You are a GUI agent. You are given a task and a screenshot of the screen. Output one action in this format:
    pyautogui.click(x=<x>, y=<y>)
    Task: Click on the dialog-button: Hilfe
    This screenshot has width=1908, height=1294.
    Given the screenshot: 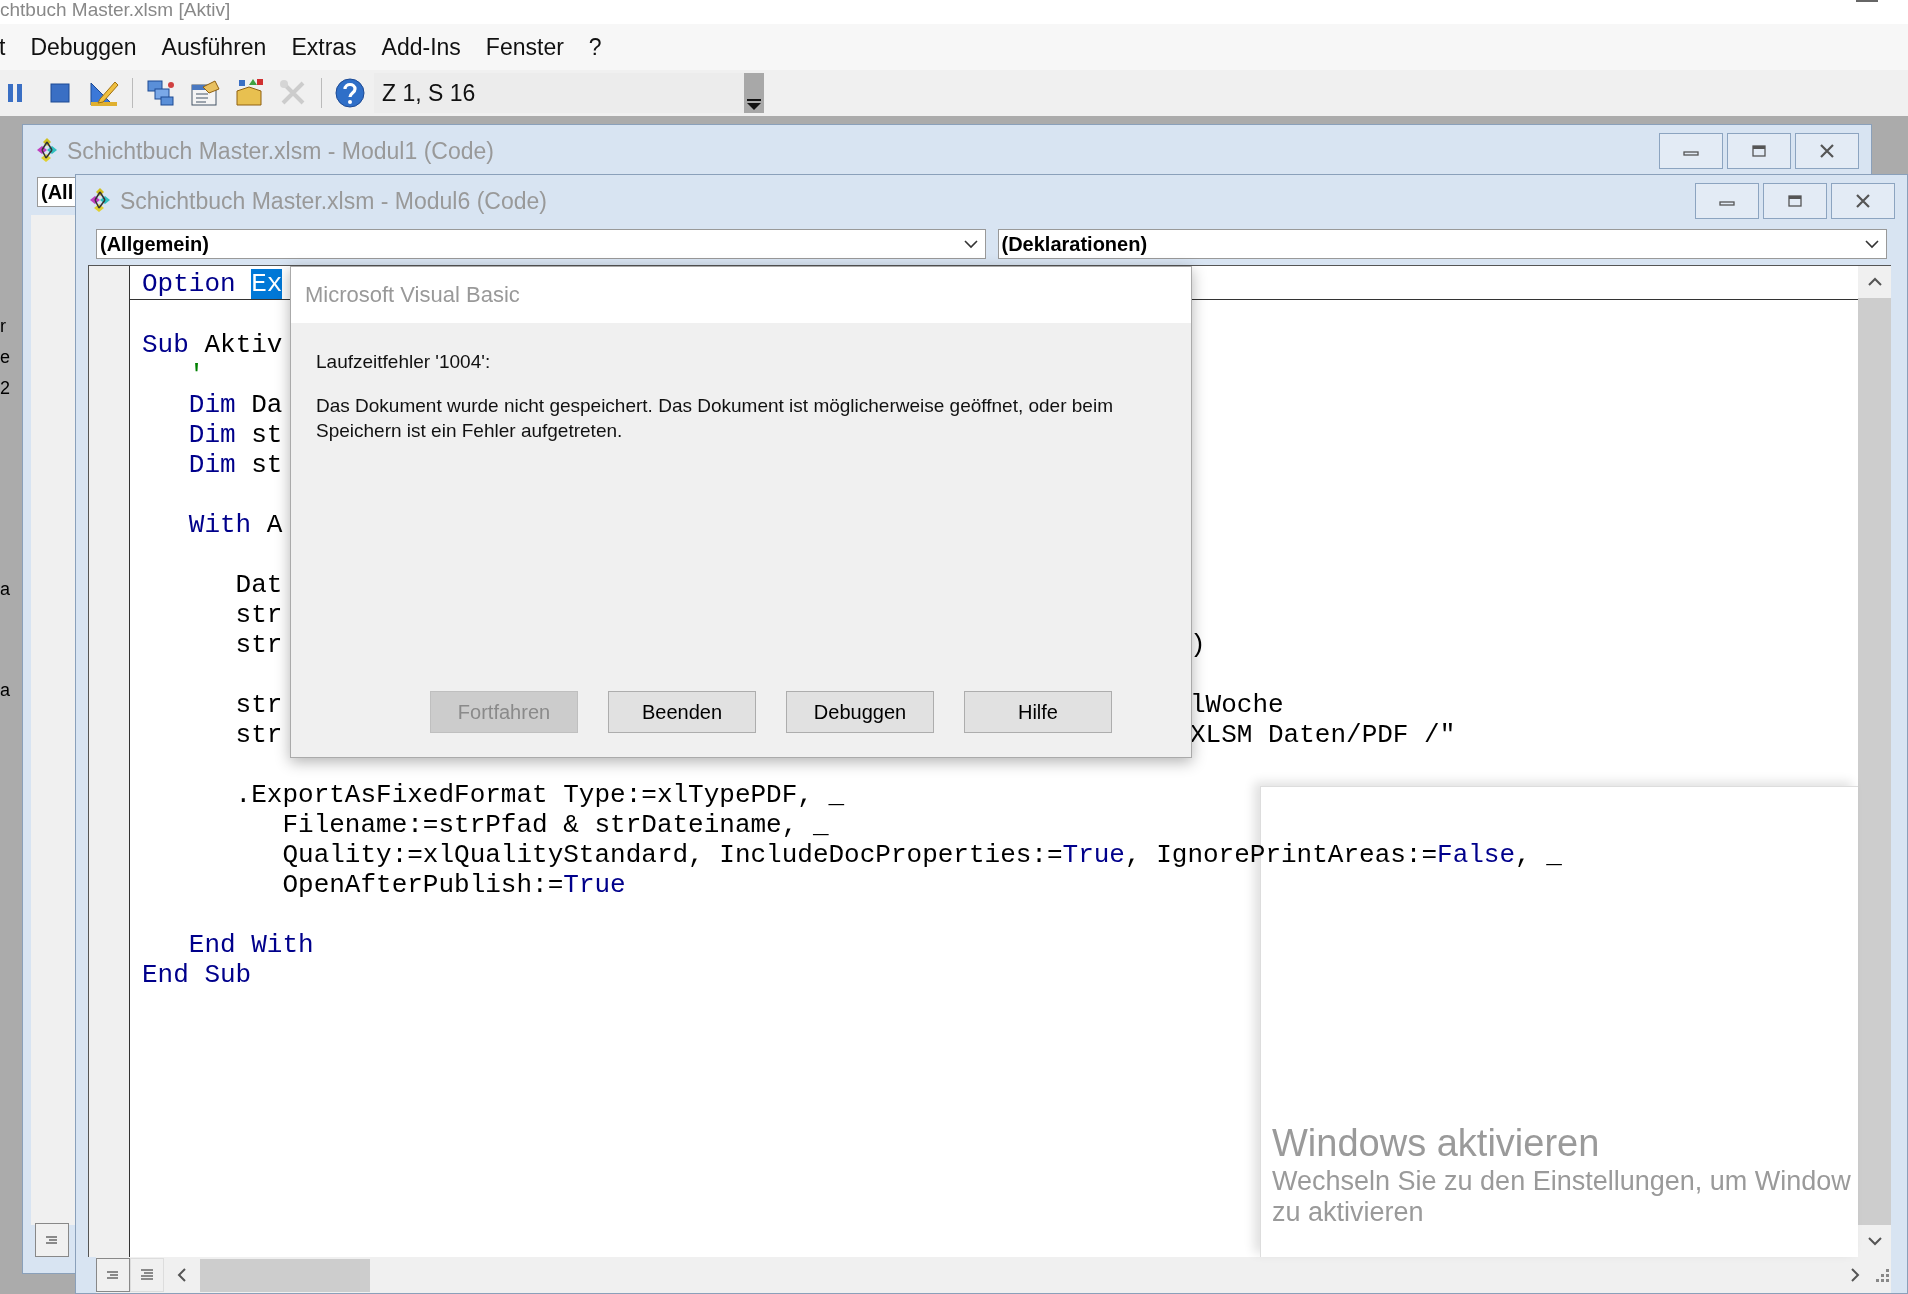 What is the action you would take?
    pyautogui.click(x=1038, y=712)
    